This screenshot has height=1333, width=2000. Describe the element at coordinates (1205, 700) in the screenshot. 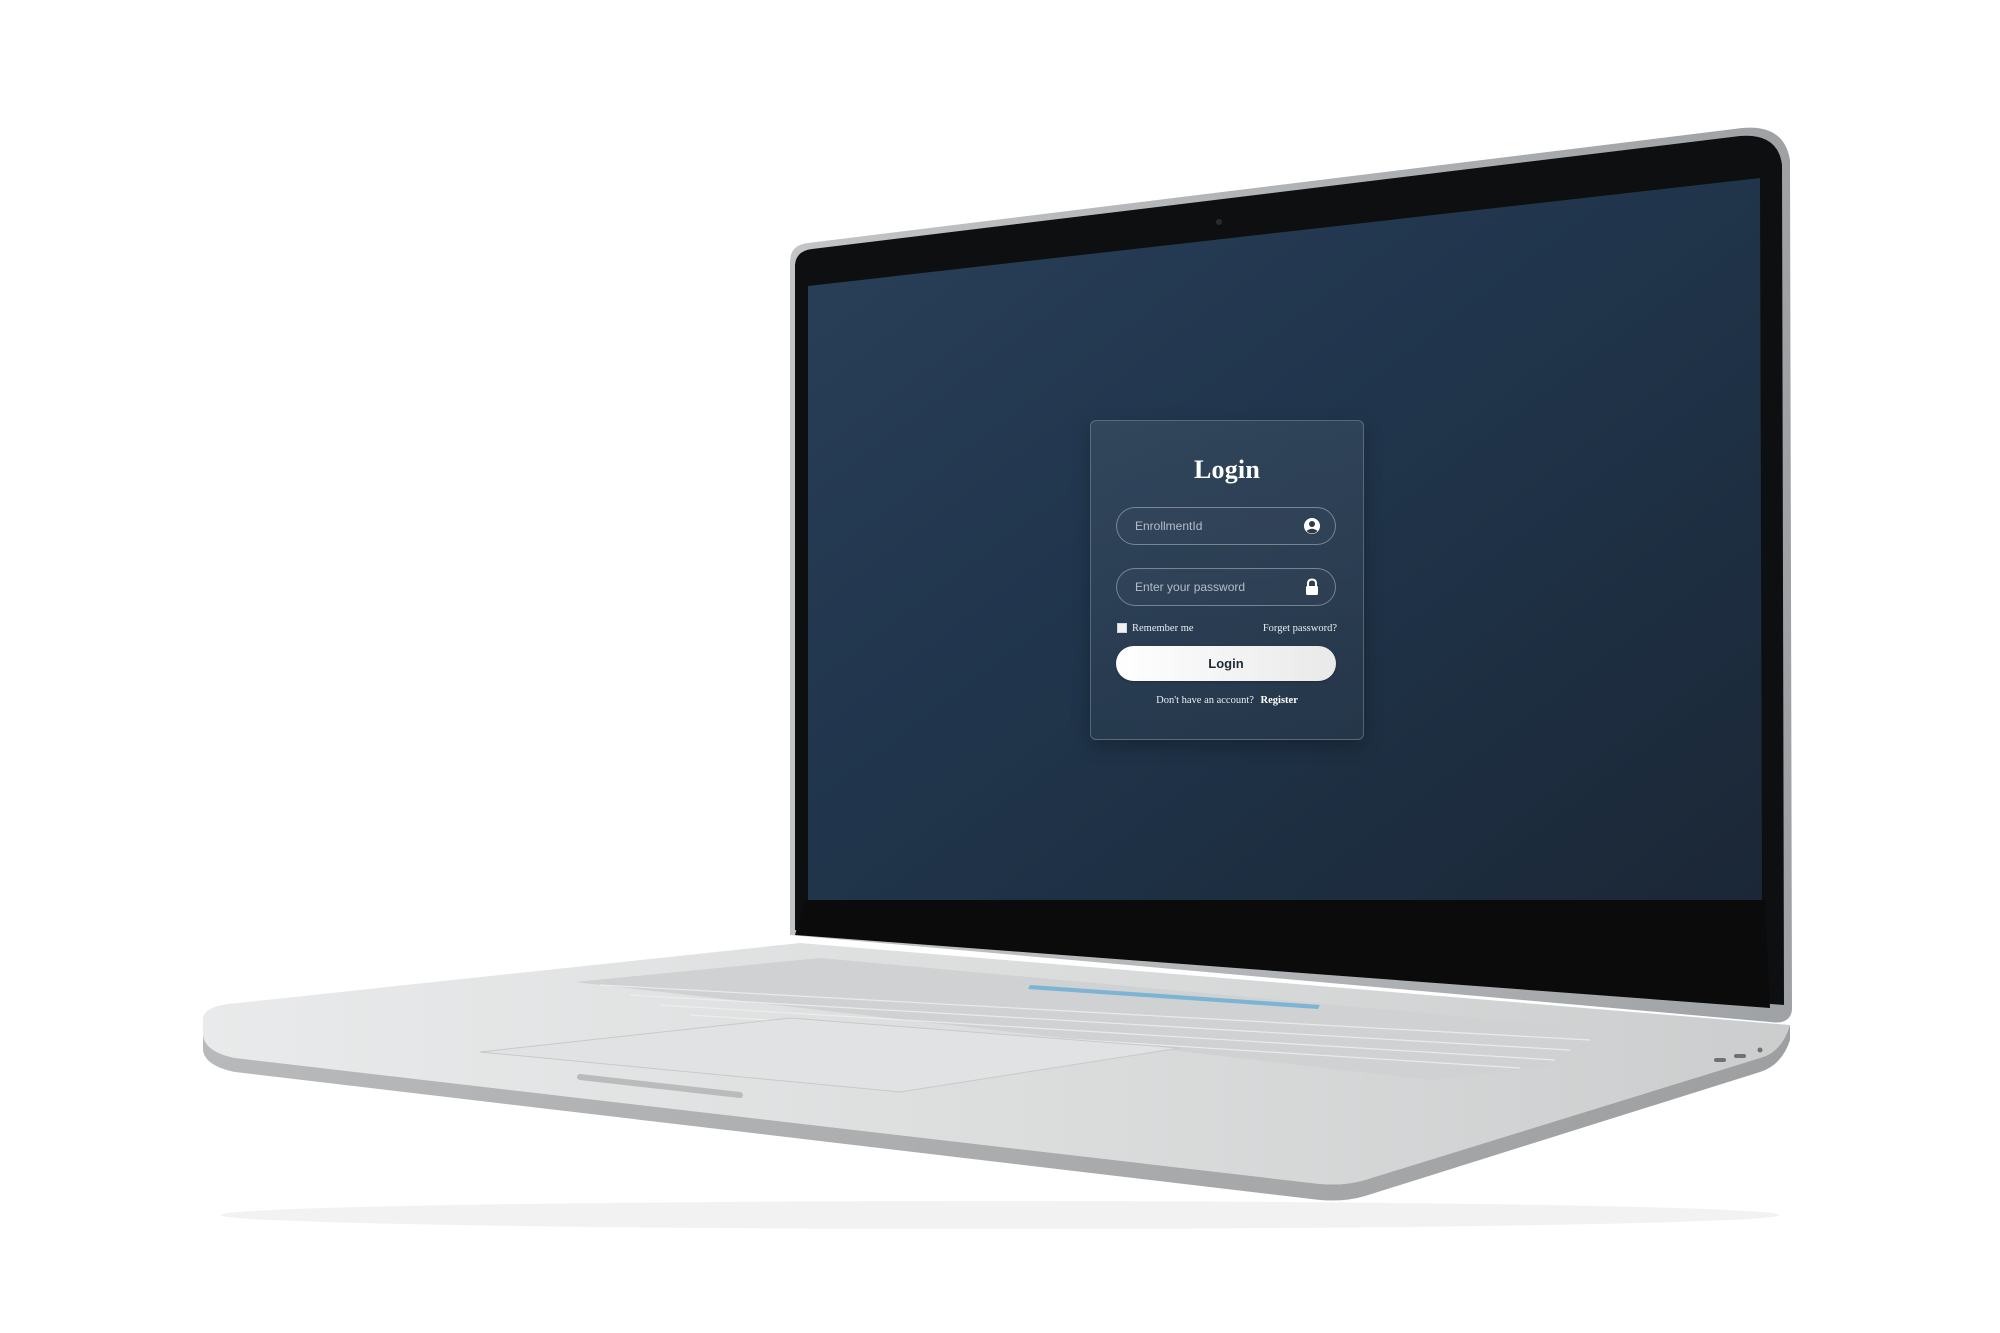

I see `register-prompt: Don't have an account?` at that location.